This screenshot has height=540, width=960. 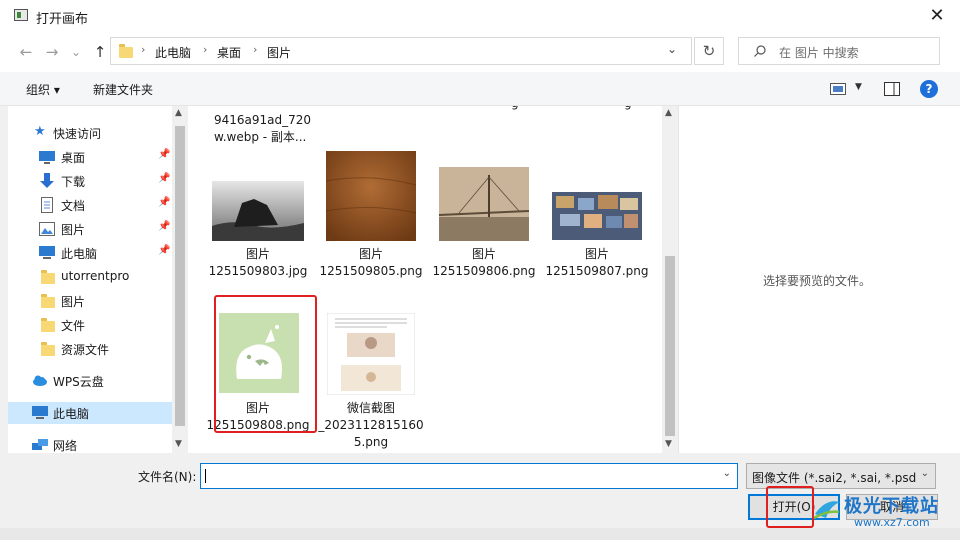 What do you see at coordinates (469, 476) in the screenshot?
I see `filename-input: ⌄` at bounding box center [469, 476].